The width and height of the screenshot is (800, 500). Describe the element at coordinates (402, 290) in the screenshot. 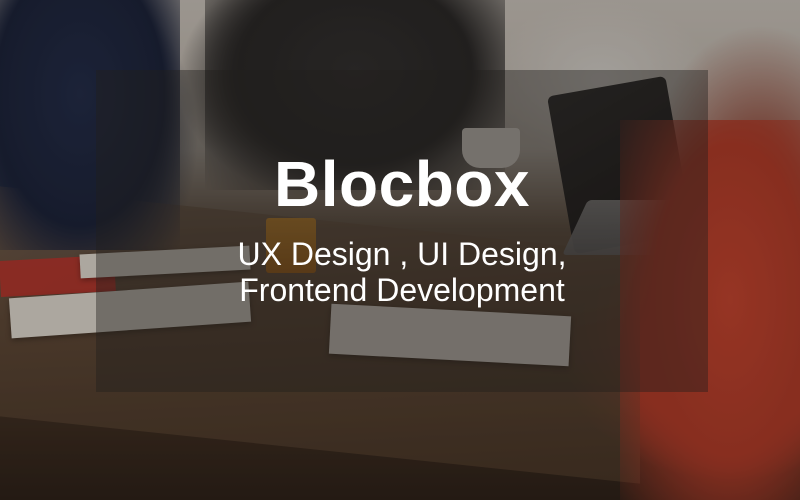

I see `subtitle-line-2: Frontend Development` at that location.